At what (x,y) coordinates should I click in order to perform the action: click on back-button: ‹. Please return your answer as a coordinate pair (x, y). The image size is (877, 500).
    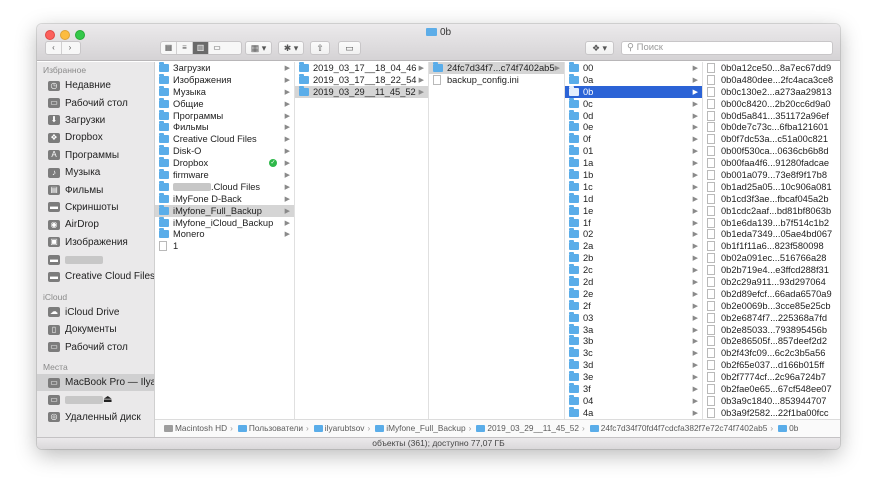
    Looking at the image, I should click on (54, 48).